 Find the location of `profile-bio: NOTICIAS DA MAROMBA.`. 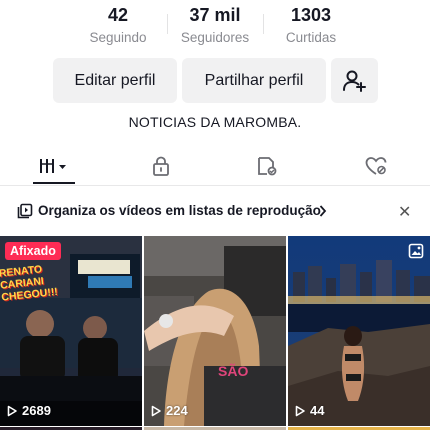

profile-bio: NOTICIAS DA MAROMBA. is located at coordinates (215, 122).